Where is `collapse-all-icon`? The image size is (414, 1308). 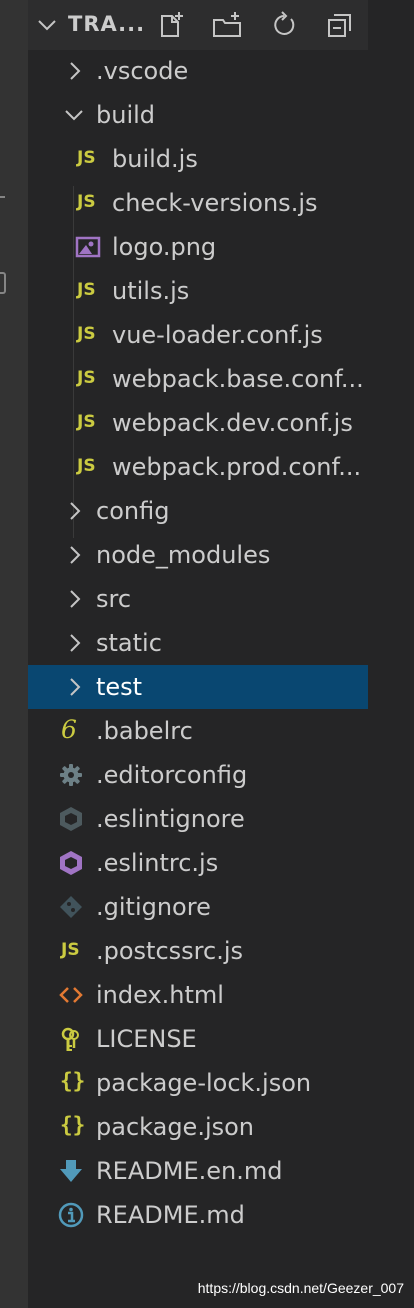 collapse-all-icon is located at coordinates (340, 25).